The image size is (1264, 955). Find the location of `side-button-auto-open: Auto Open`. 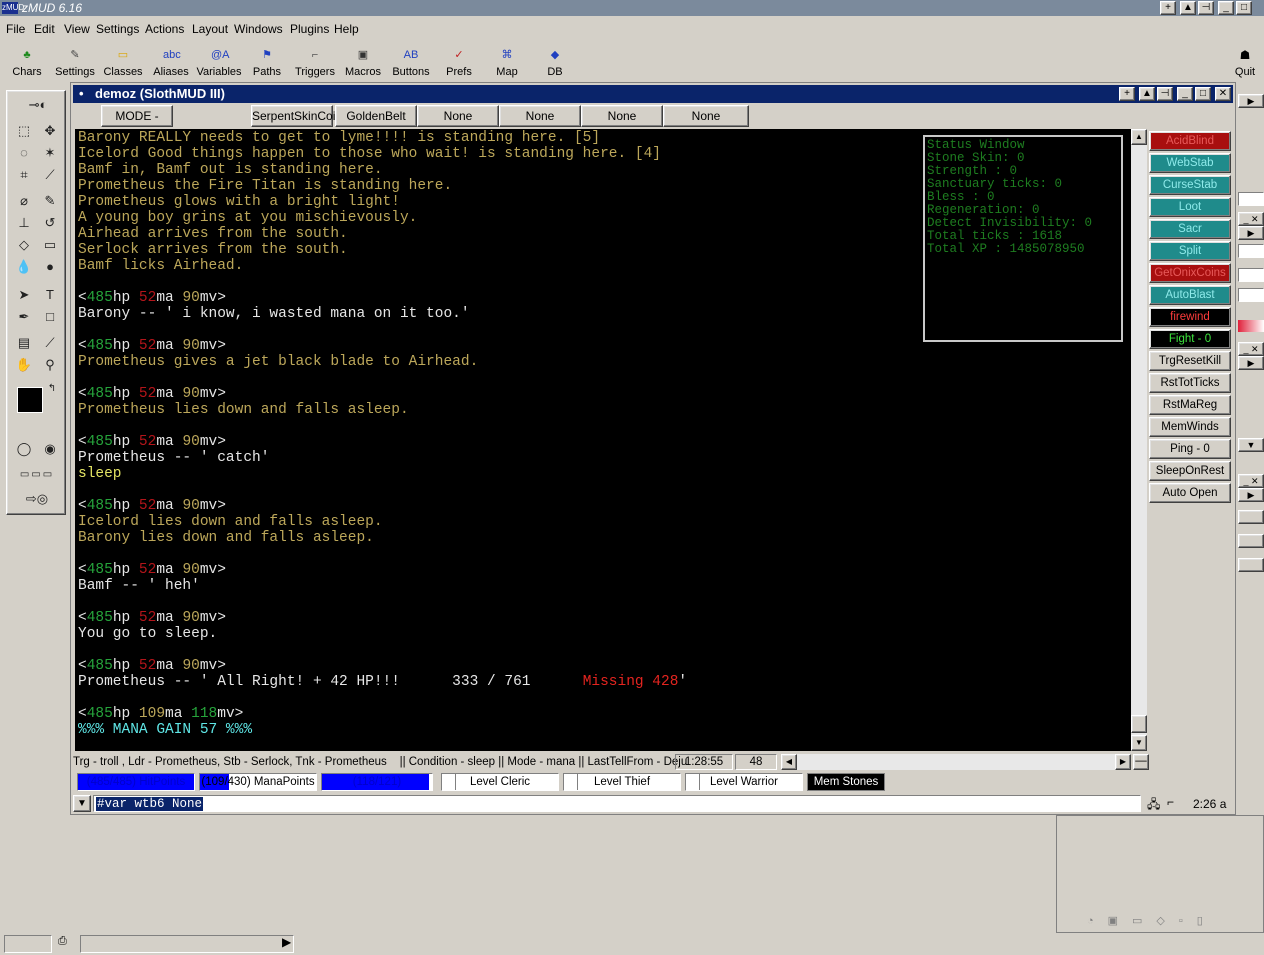

side-button-auto-open: Auto Open is located at coordinates (1190, 493).